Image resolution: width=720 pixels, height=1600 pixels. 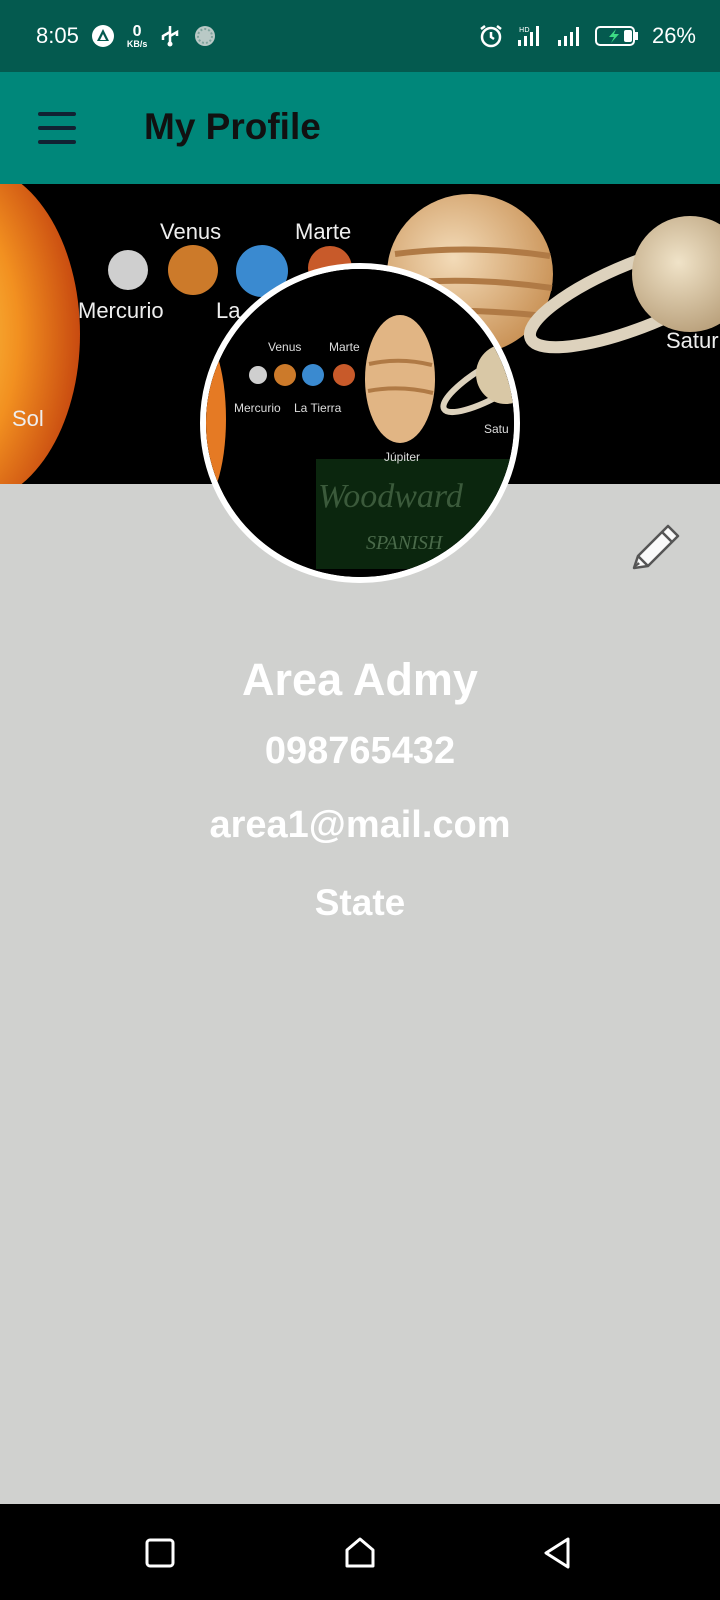 What do you see at coordinates (587, 36) in the screenshot?
I see `status-bar-right: HD 26%` at bounding box center [587, 36].